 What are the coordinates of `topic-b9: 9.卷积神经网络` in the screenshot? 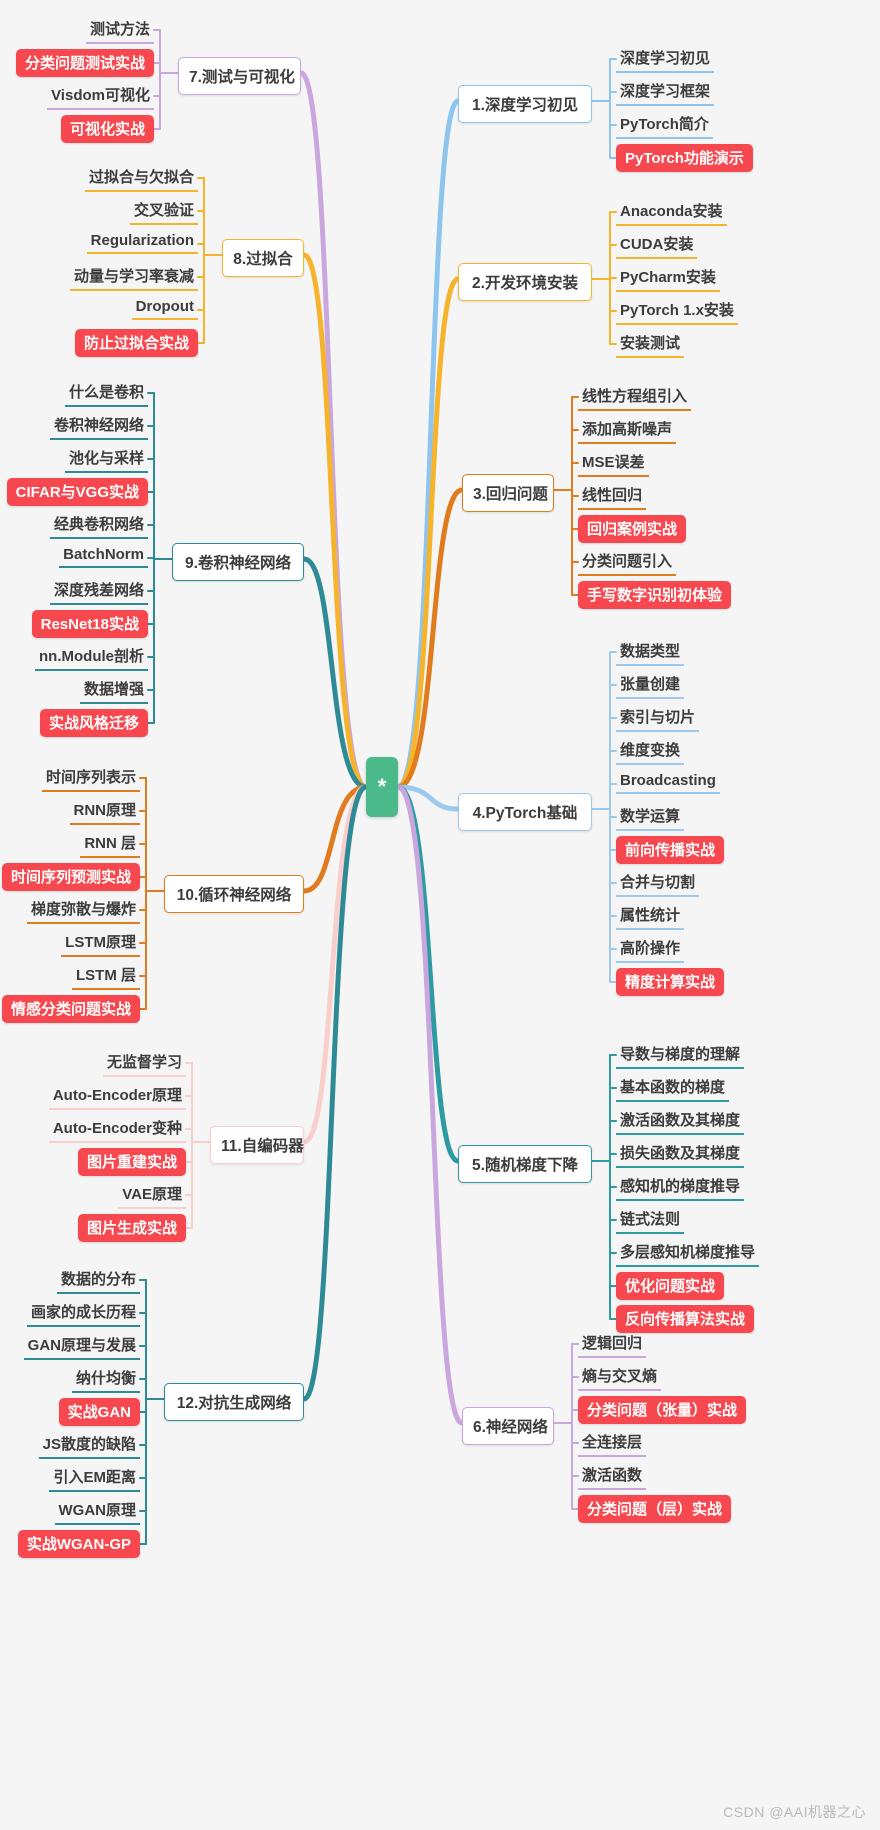 It's located at (238, 562).